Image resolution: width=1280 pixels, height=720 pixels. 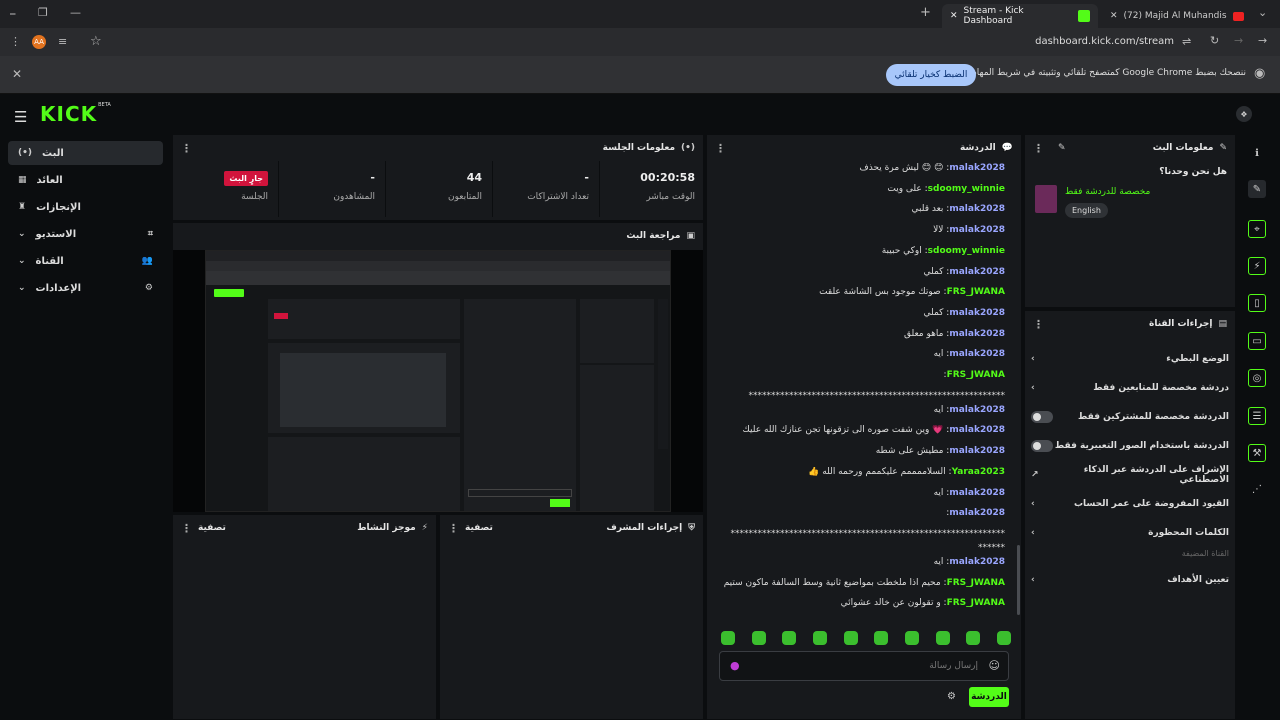 I want to click on hamburger-menu-icon: ☰, so click(x=20, y=117).